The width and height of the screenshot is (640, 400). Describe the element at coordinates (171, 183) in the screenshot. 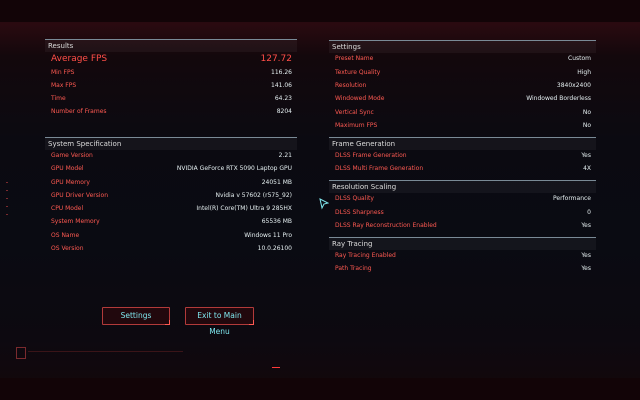

I see `system-row-gpu-memory: GPU Memory 24051 MB` at that location.